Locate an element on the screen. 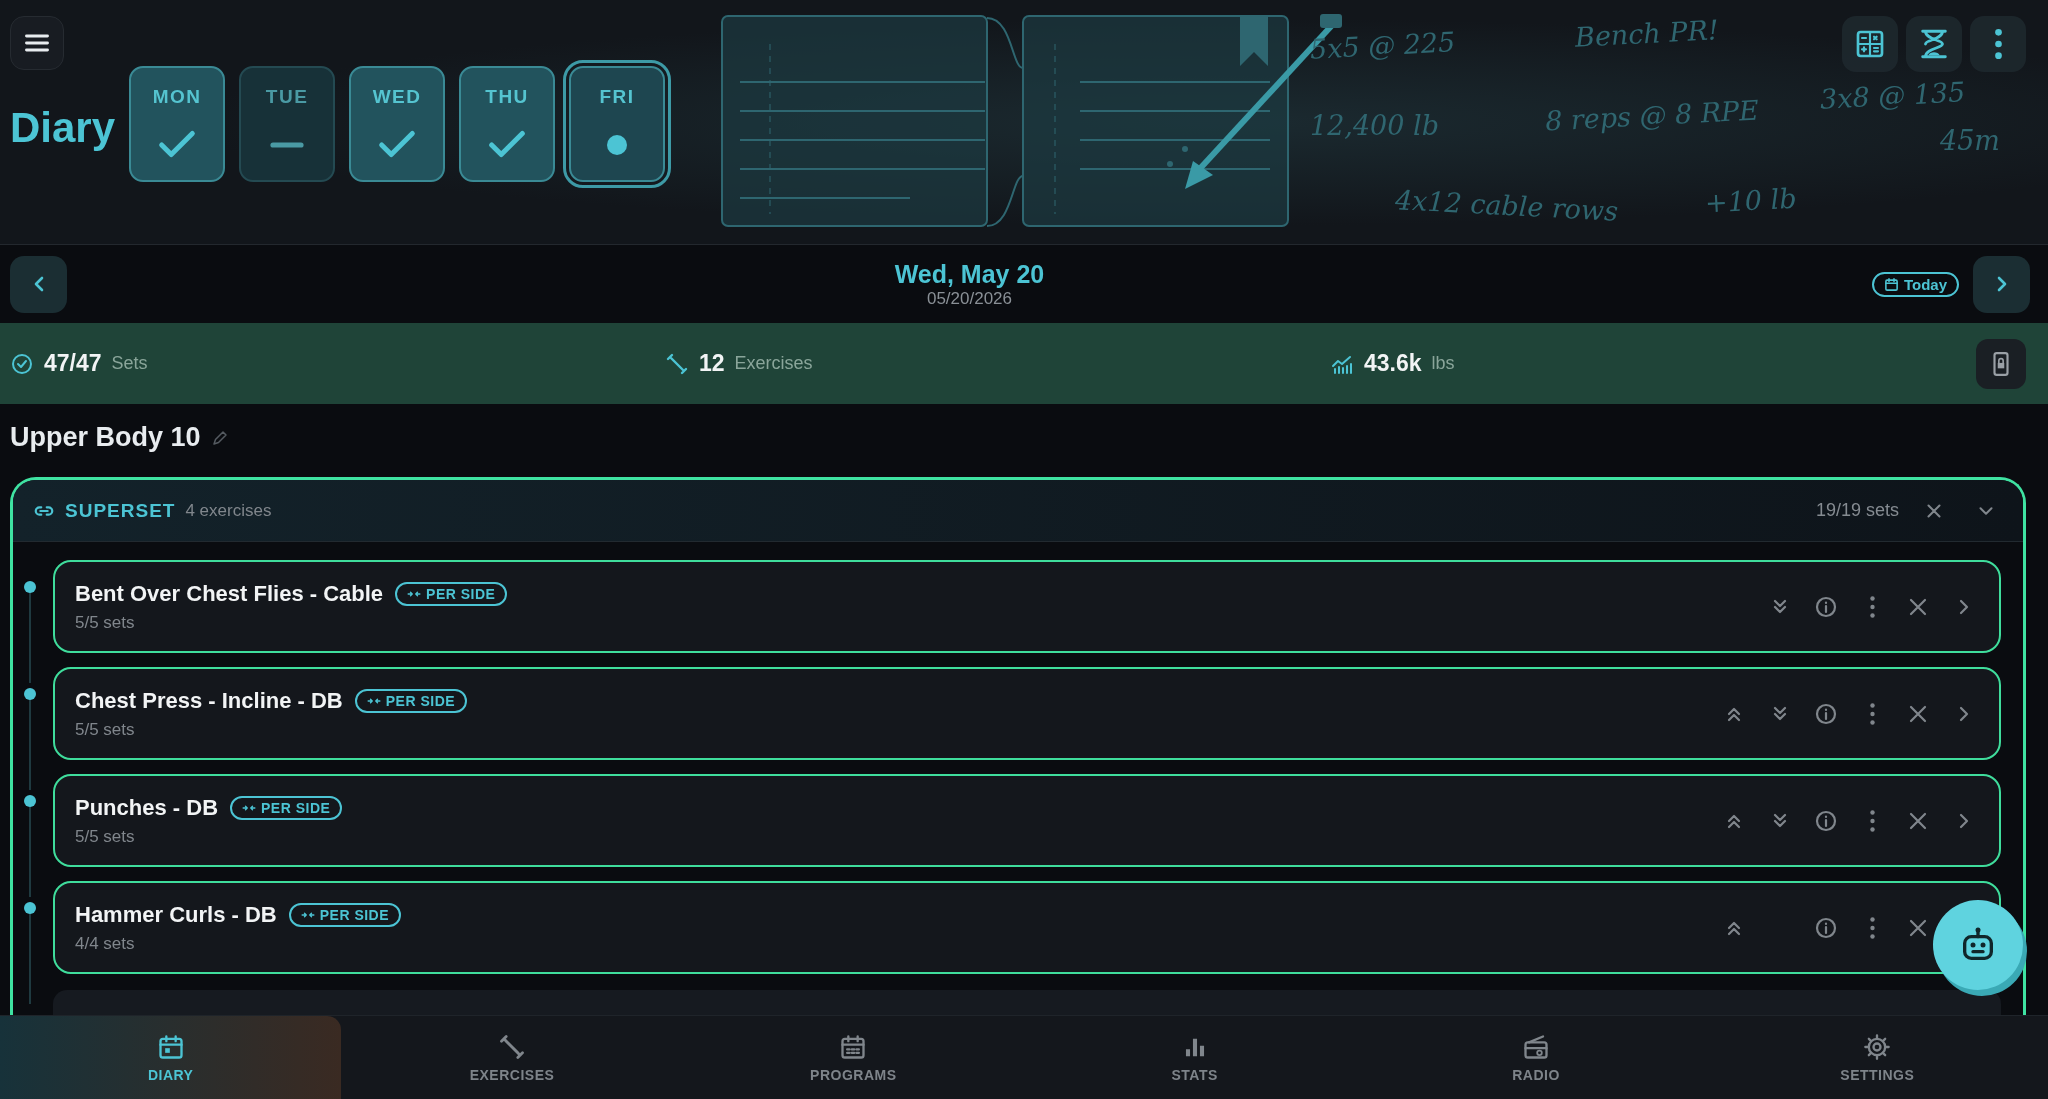  calendar-grid-icon is located at coordinates (853, 1046).